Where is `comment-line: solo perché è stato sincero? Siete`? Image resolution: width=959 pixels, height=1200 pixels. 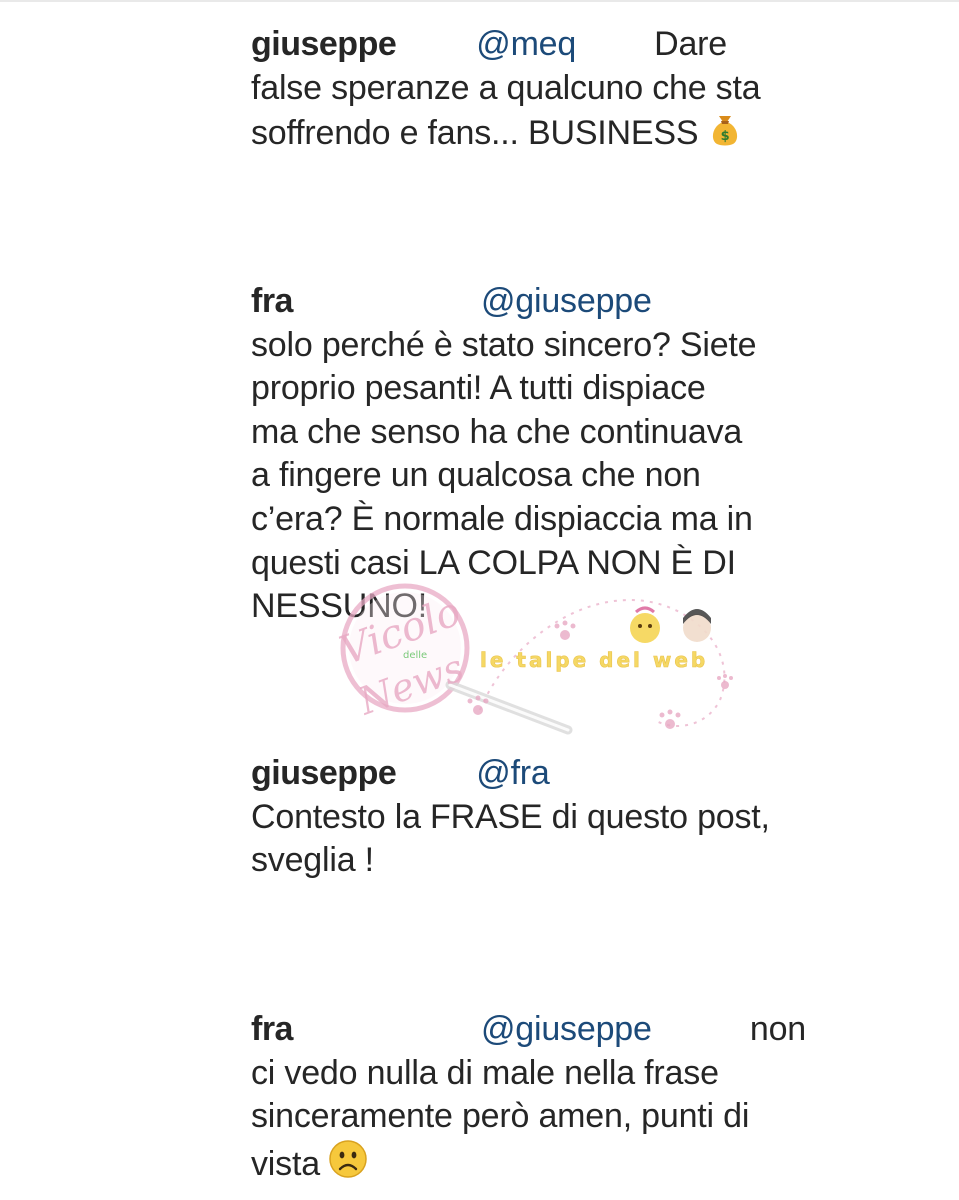 comment-line: solo perché è stato sincero? Siete is located at coordinates (504, 344).